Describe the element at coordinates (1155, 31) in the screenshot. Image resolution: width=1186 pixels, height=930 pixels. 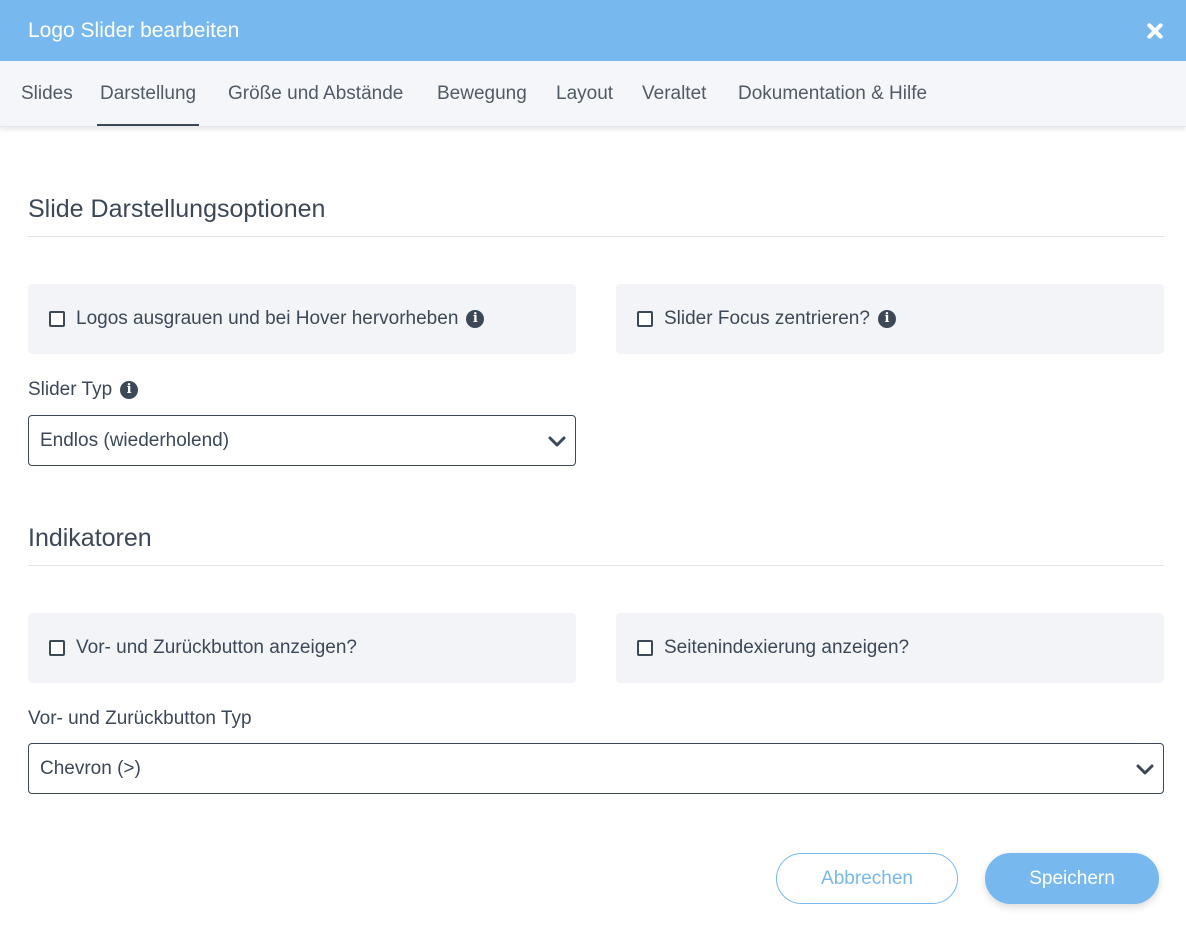
I see `close-icon` at that location.